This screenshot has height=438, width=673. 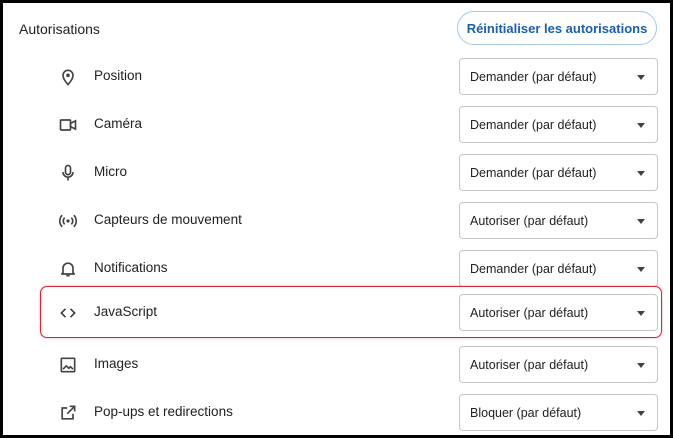 What do you see at coordinates (116, 363) in the screenshot?
I see `permission-label: Images` at bounding box center [116, 363].